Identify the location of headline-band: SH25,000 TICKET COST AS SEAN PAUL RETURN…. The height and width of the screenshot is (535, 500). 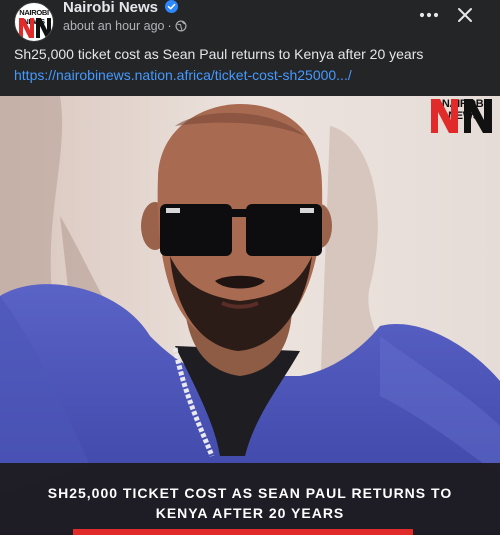
(250, 499).